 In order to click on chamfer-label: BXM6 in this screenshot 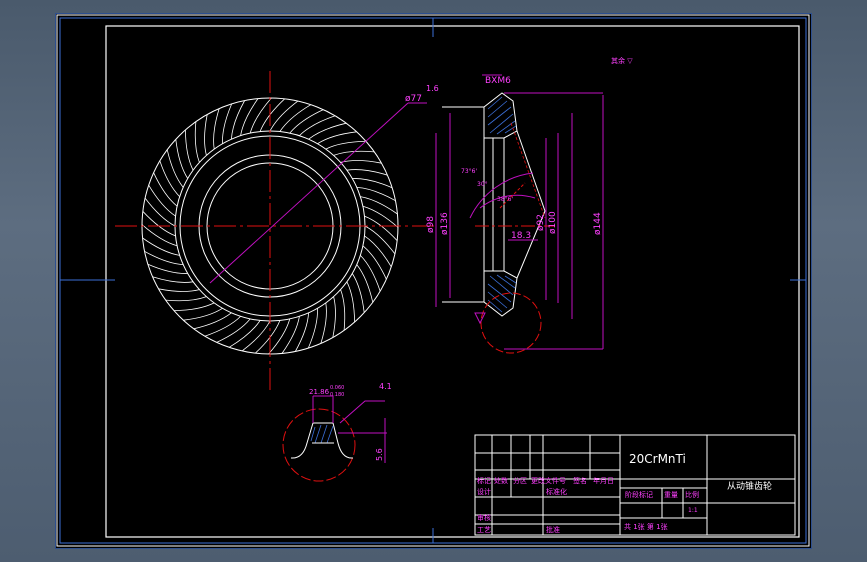, I will do `click(498, 81)`.